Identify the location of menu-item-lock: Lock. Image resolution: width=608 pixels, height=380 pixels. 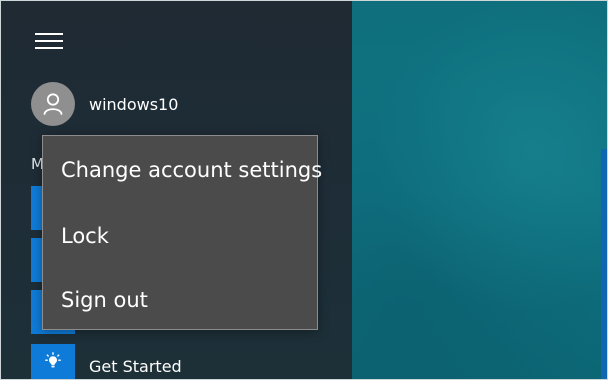
(85, 236).